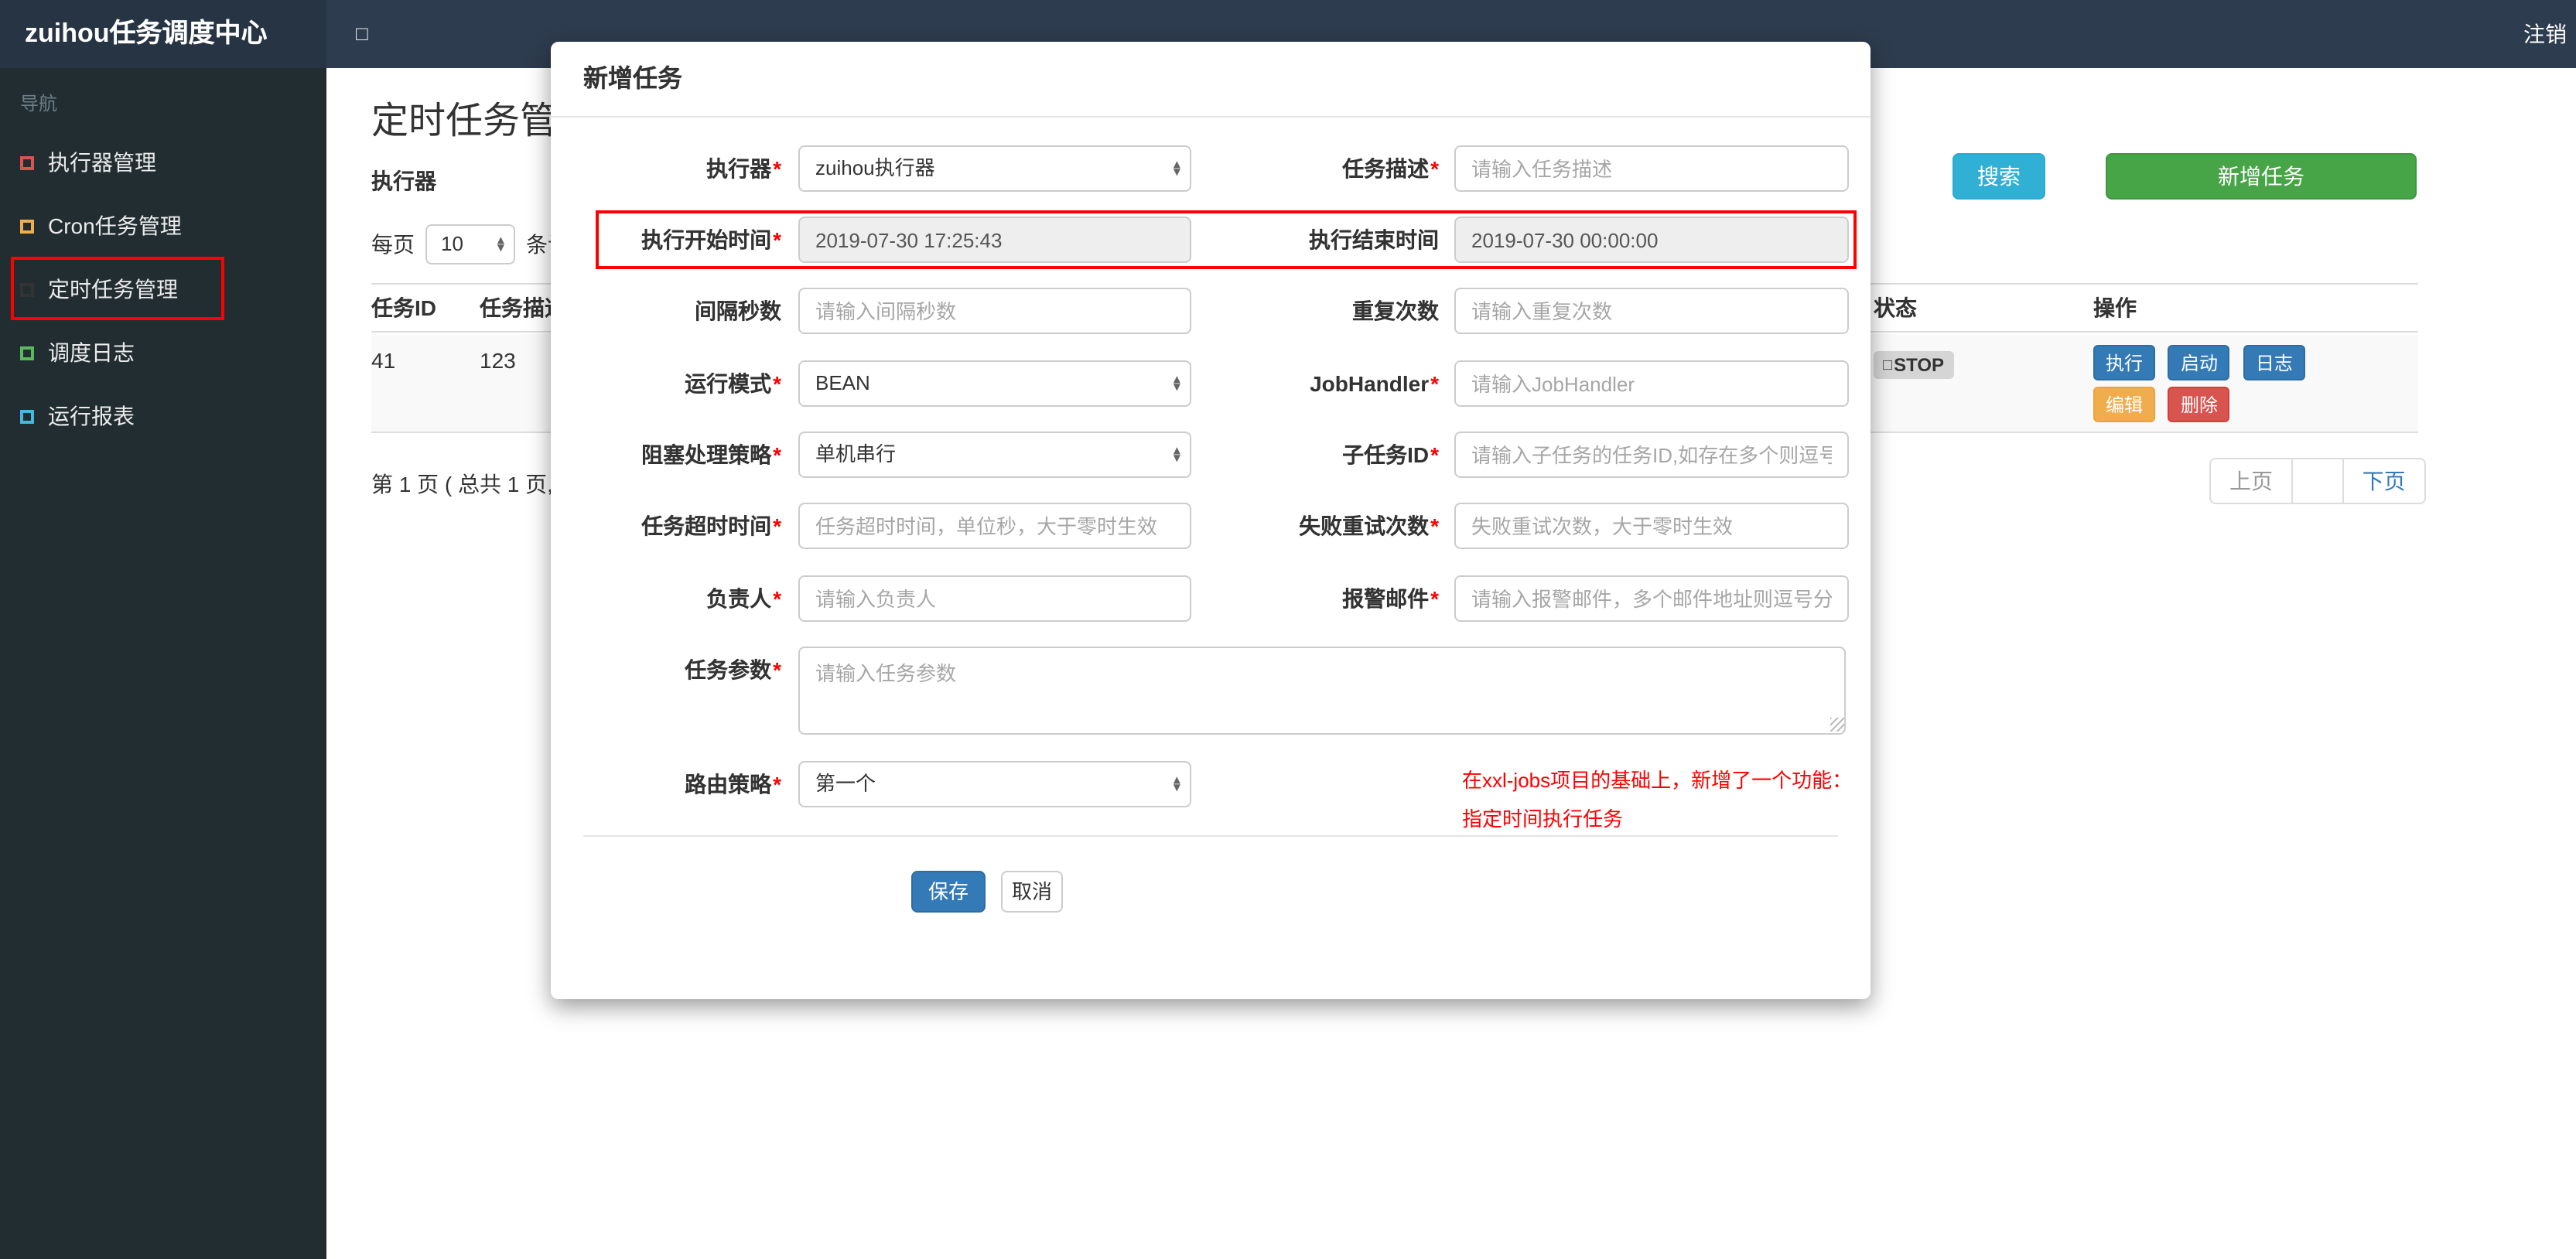 The image size is (2576, 1259). Describe the element at coordinates (102, 162) in the screenshot. I see `sidebar-item-label: 执行器管理` at that location.